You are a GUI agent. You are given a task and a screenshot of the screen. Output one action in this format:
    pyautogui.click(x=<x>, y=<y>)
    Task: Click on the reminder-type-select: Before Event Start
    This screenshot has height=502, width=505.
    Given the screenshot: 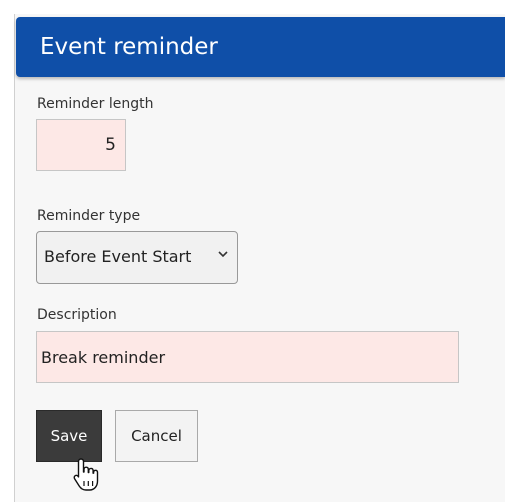 What is the action you would take?
    pyautogui.click(x=137, y=257)
    